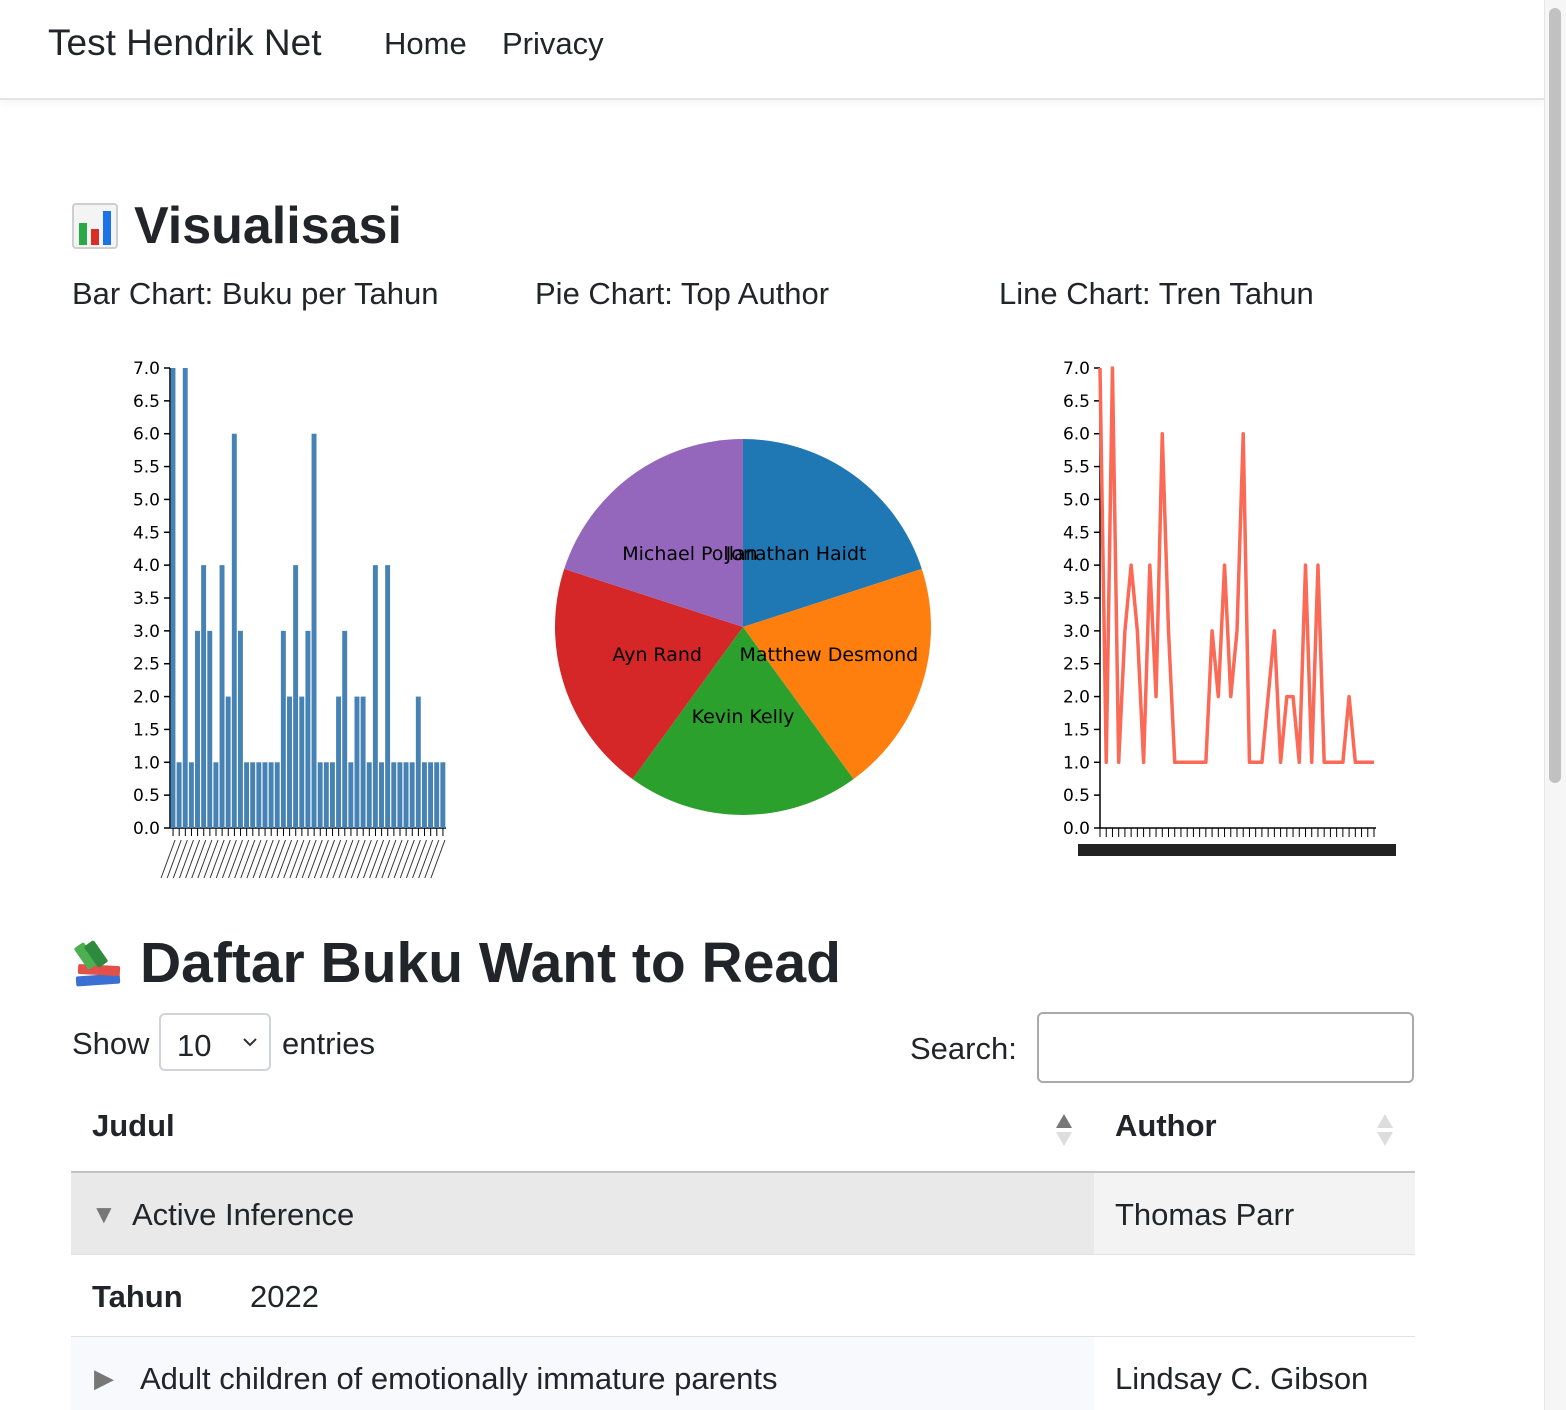 The image size is (1566, 1410). I want to click on column-header-judul: Judul, so click(133, 1126).